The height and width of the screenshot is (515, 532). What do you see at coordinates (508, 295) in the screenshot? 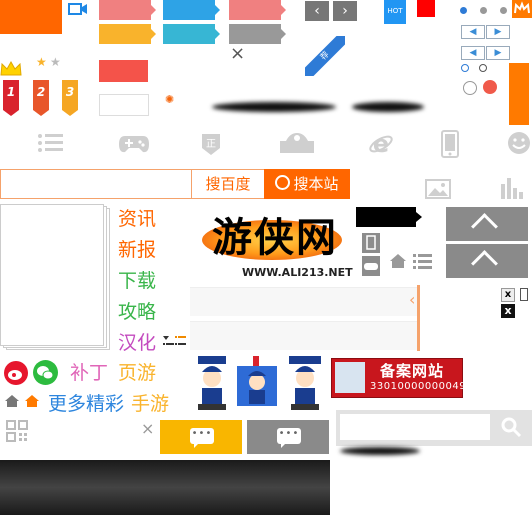
I see `close-box-icon-1: x` at bounding box center [508, 295].